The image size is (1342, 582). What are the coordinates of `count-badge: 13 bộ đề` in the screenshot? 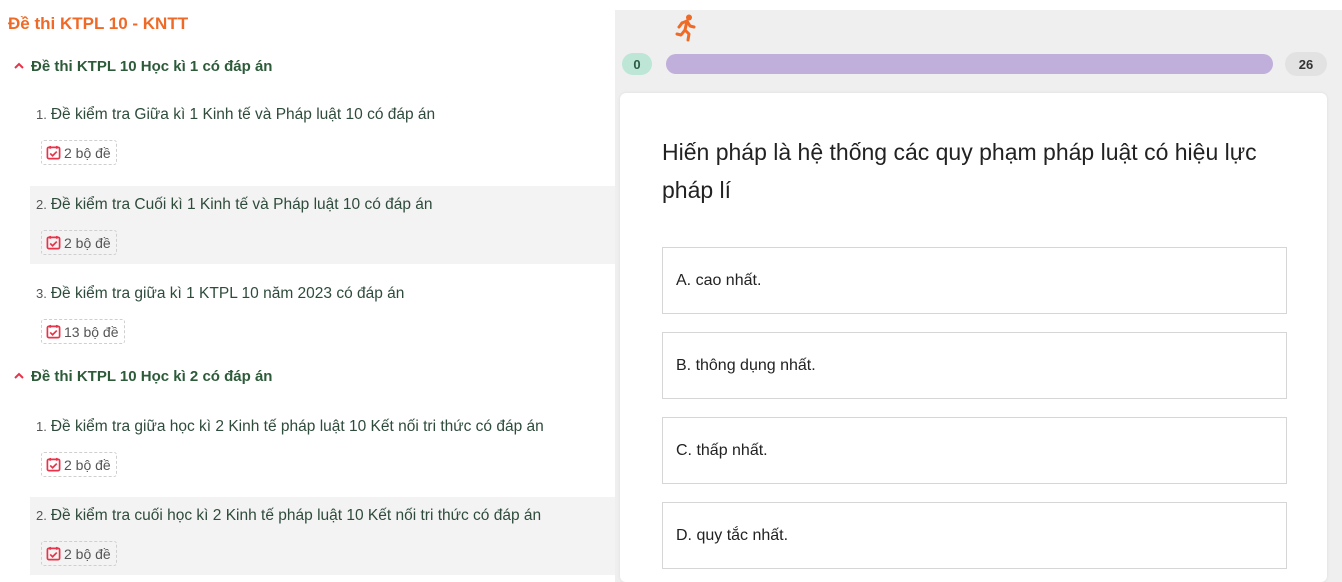 It's located at (83, 331).